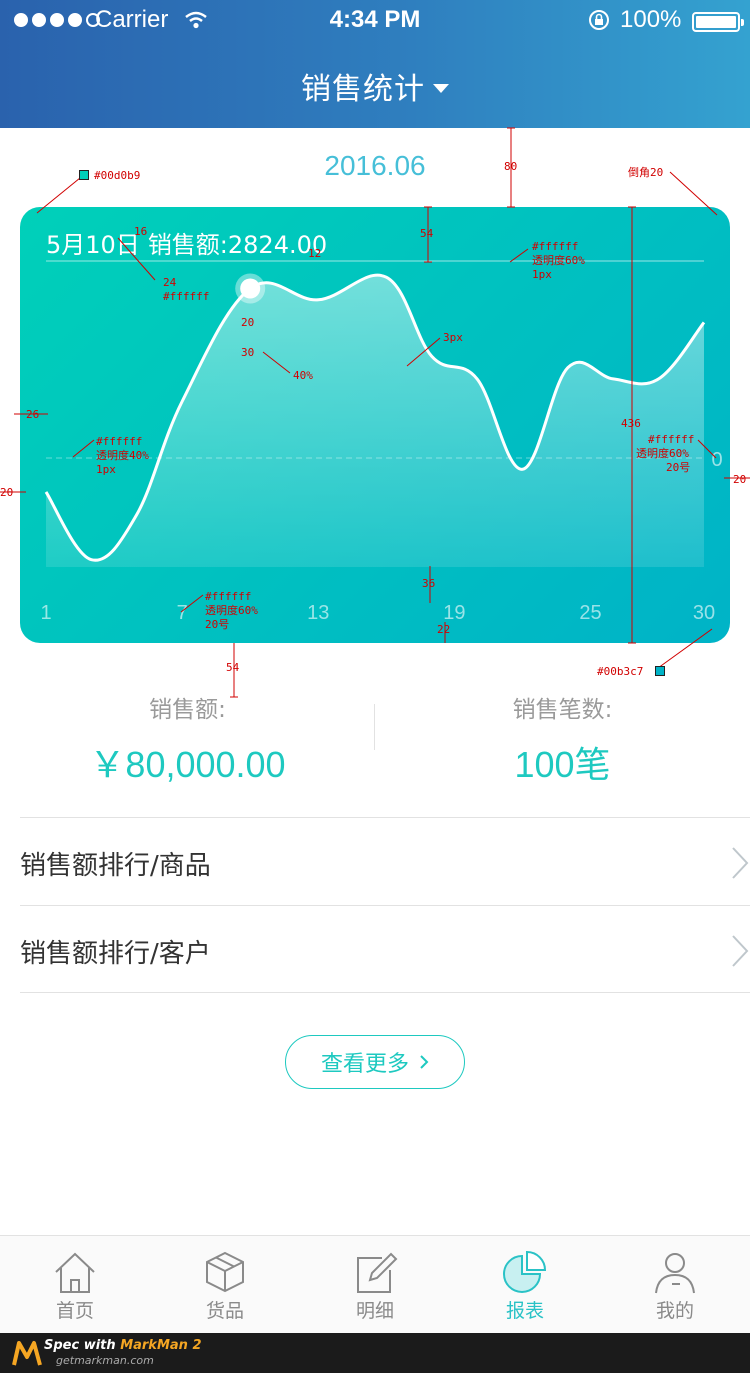  Describe the element at coordinates (318, 613) in the screenshot. I see `x-tick-label: 13` at that location.